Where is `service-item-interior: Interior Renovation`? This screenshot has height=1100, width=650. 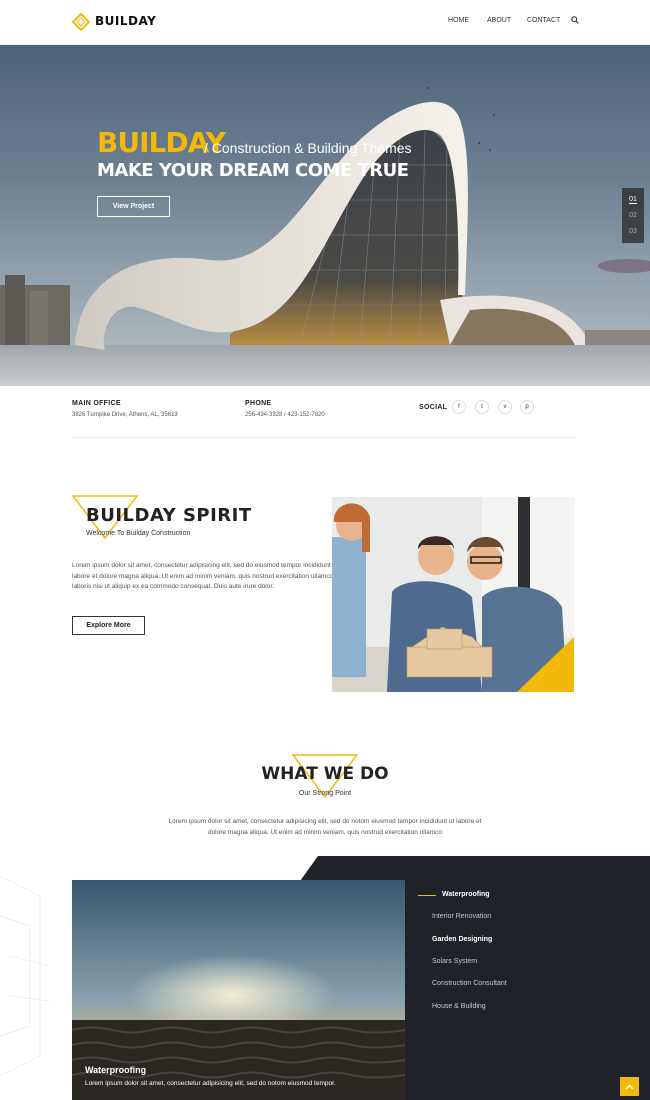
service-item-interior: Interior Renovation is located at coordinates (461, 916).